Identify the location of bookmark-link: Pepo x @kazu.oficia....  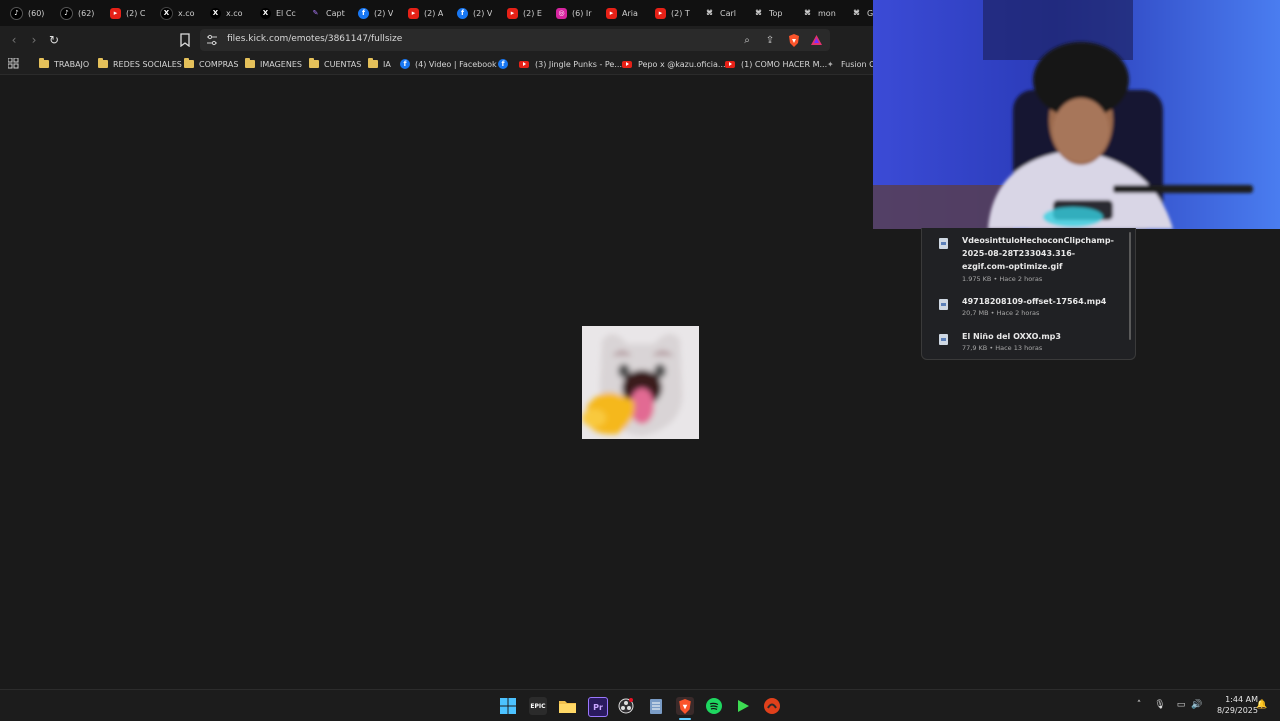
(674, 64).